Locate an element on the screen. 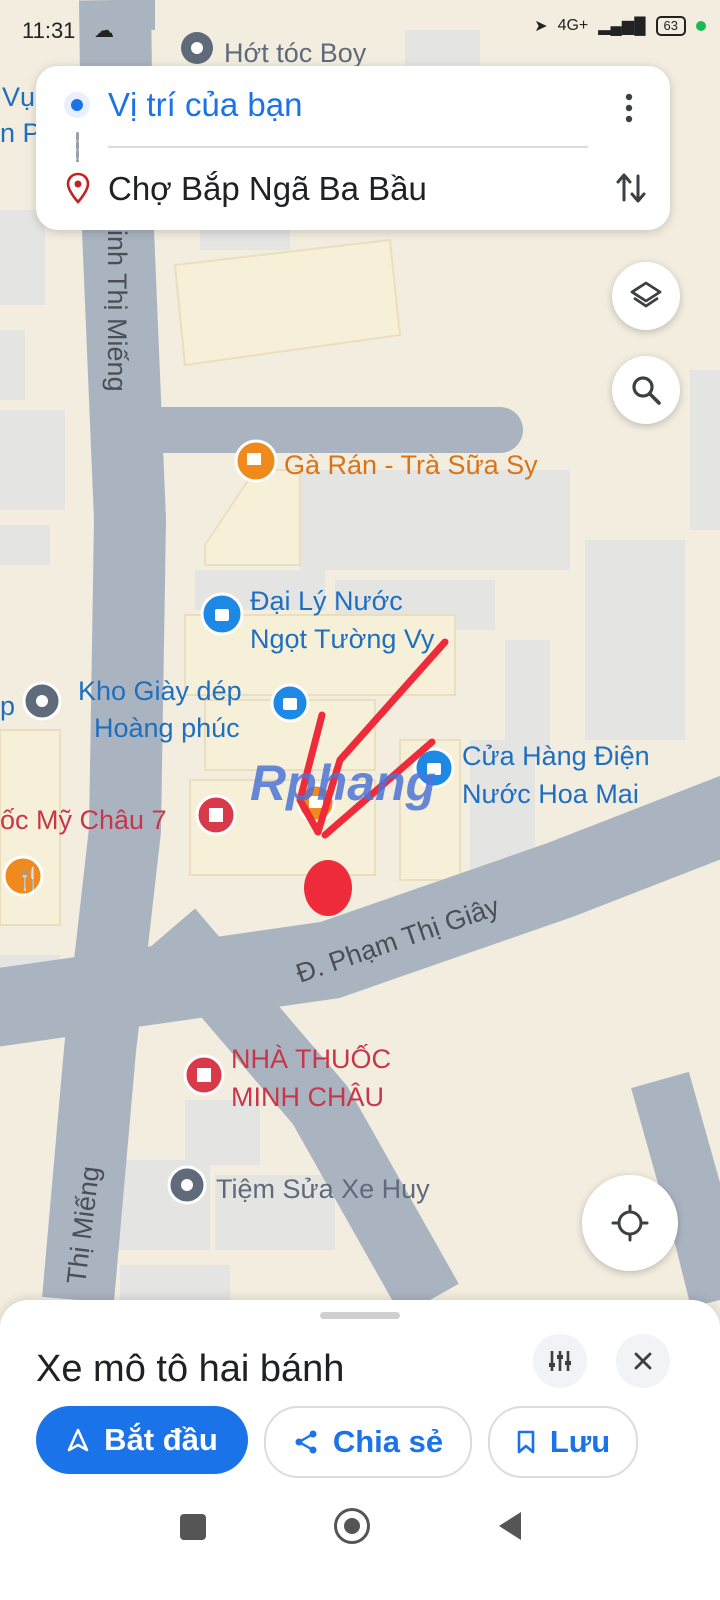 Image resolution: width=720 pixels, height=1600 pixels. status-icons: ➤ 4G+ ▂▄▆█ 63 is located at coordinates (620, 26).